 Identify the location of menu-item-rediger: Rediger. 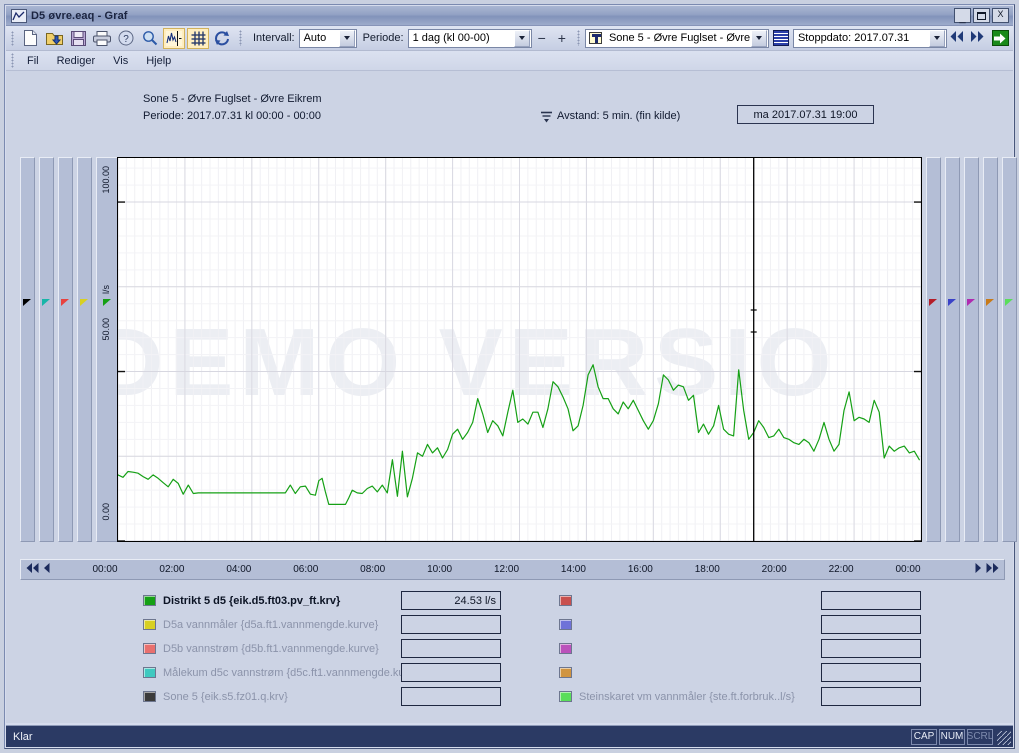
(76, 61).